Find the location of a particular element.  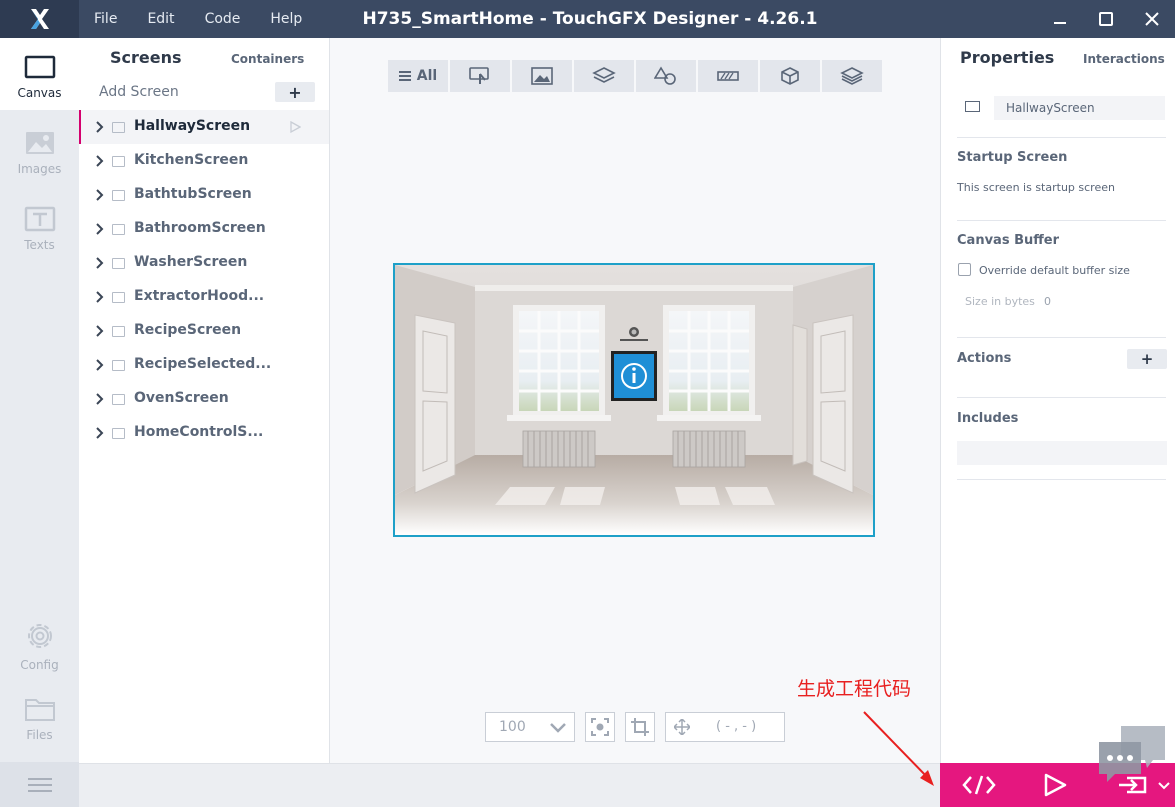

nav-canvas: Canvas is located at coordinates (39, 74).